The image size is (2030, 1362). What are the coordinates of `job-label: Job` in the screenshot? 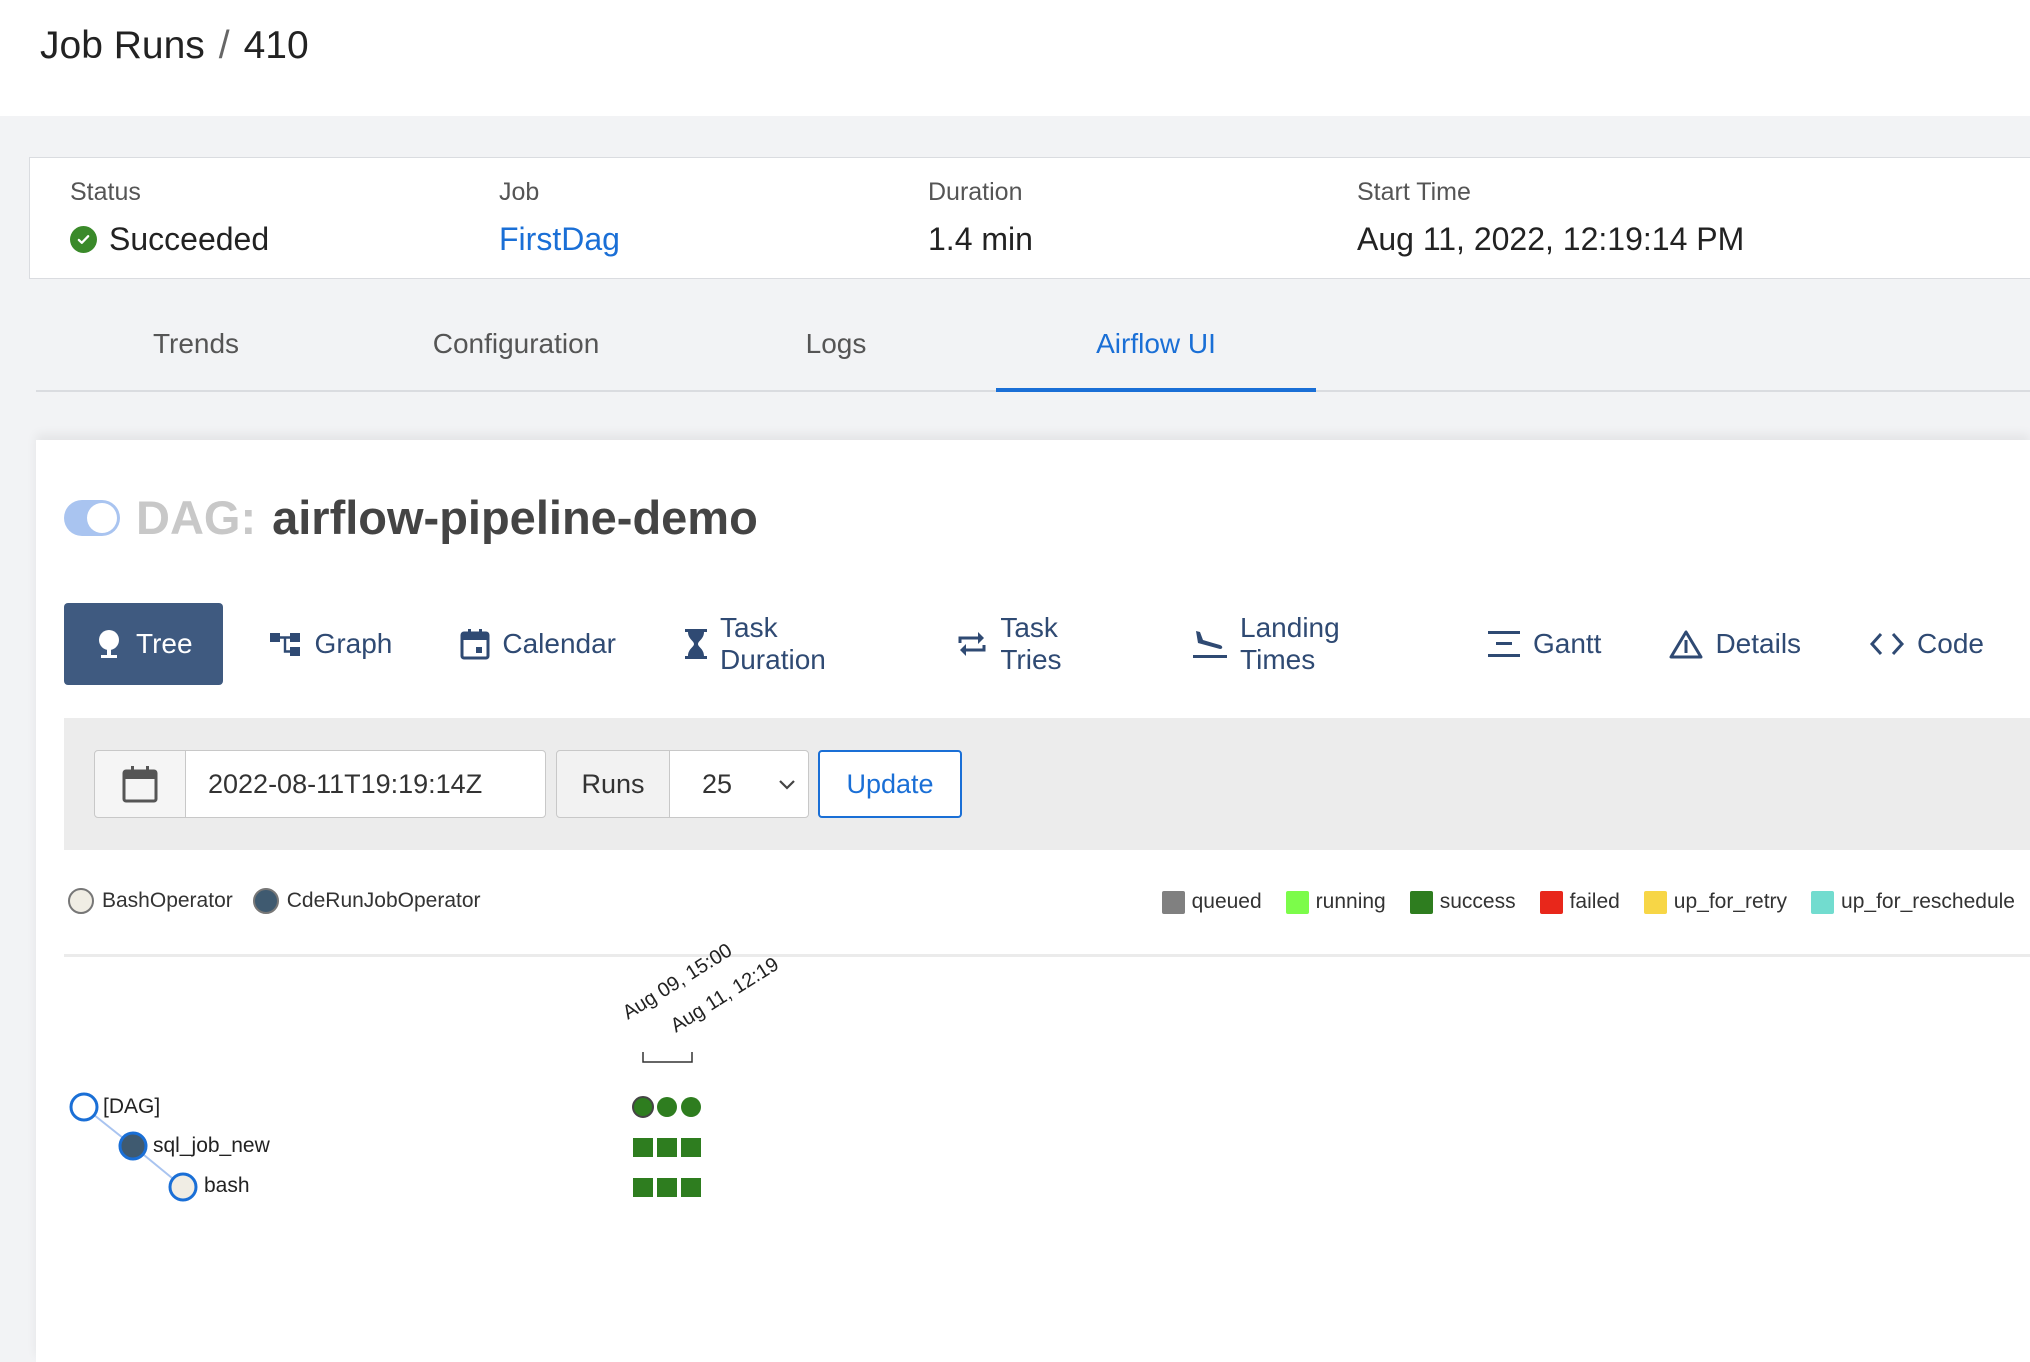 It's located at (519, 192).